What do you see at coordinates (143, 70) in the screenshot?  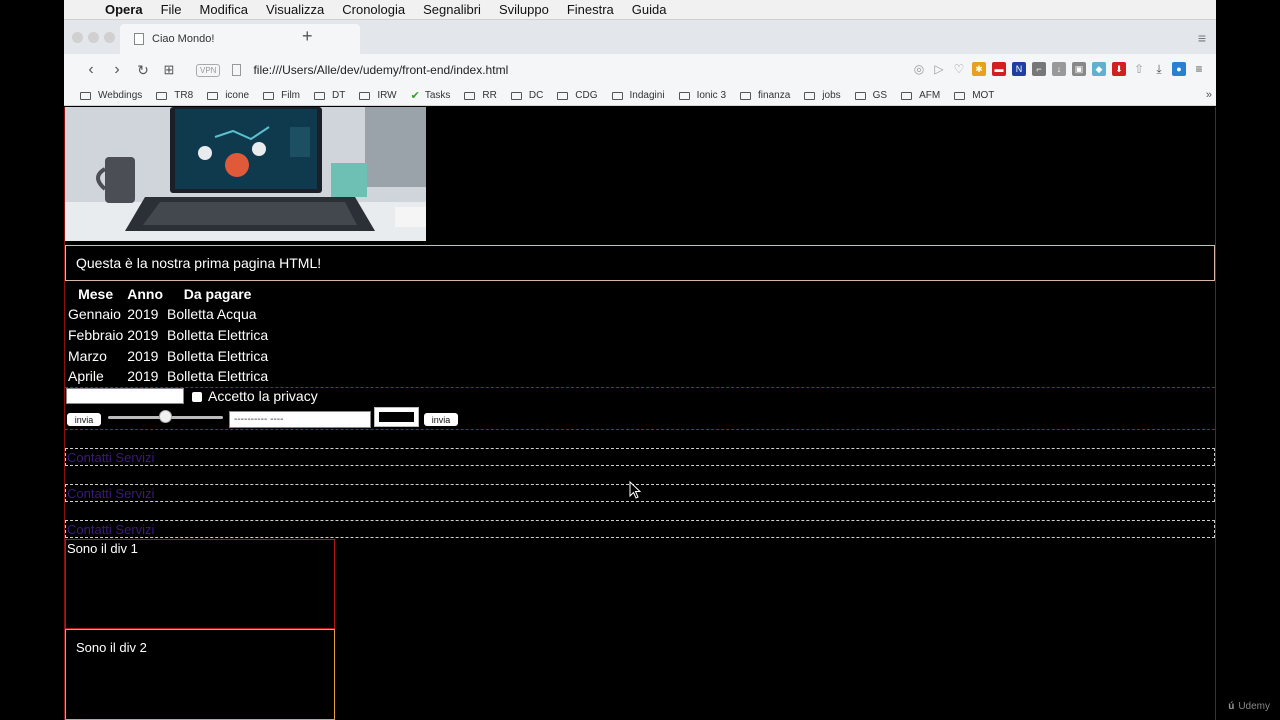 I see `reload-icon: ↻` at bounding box center [143, 70].